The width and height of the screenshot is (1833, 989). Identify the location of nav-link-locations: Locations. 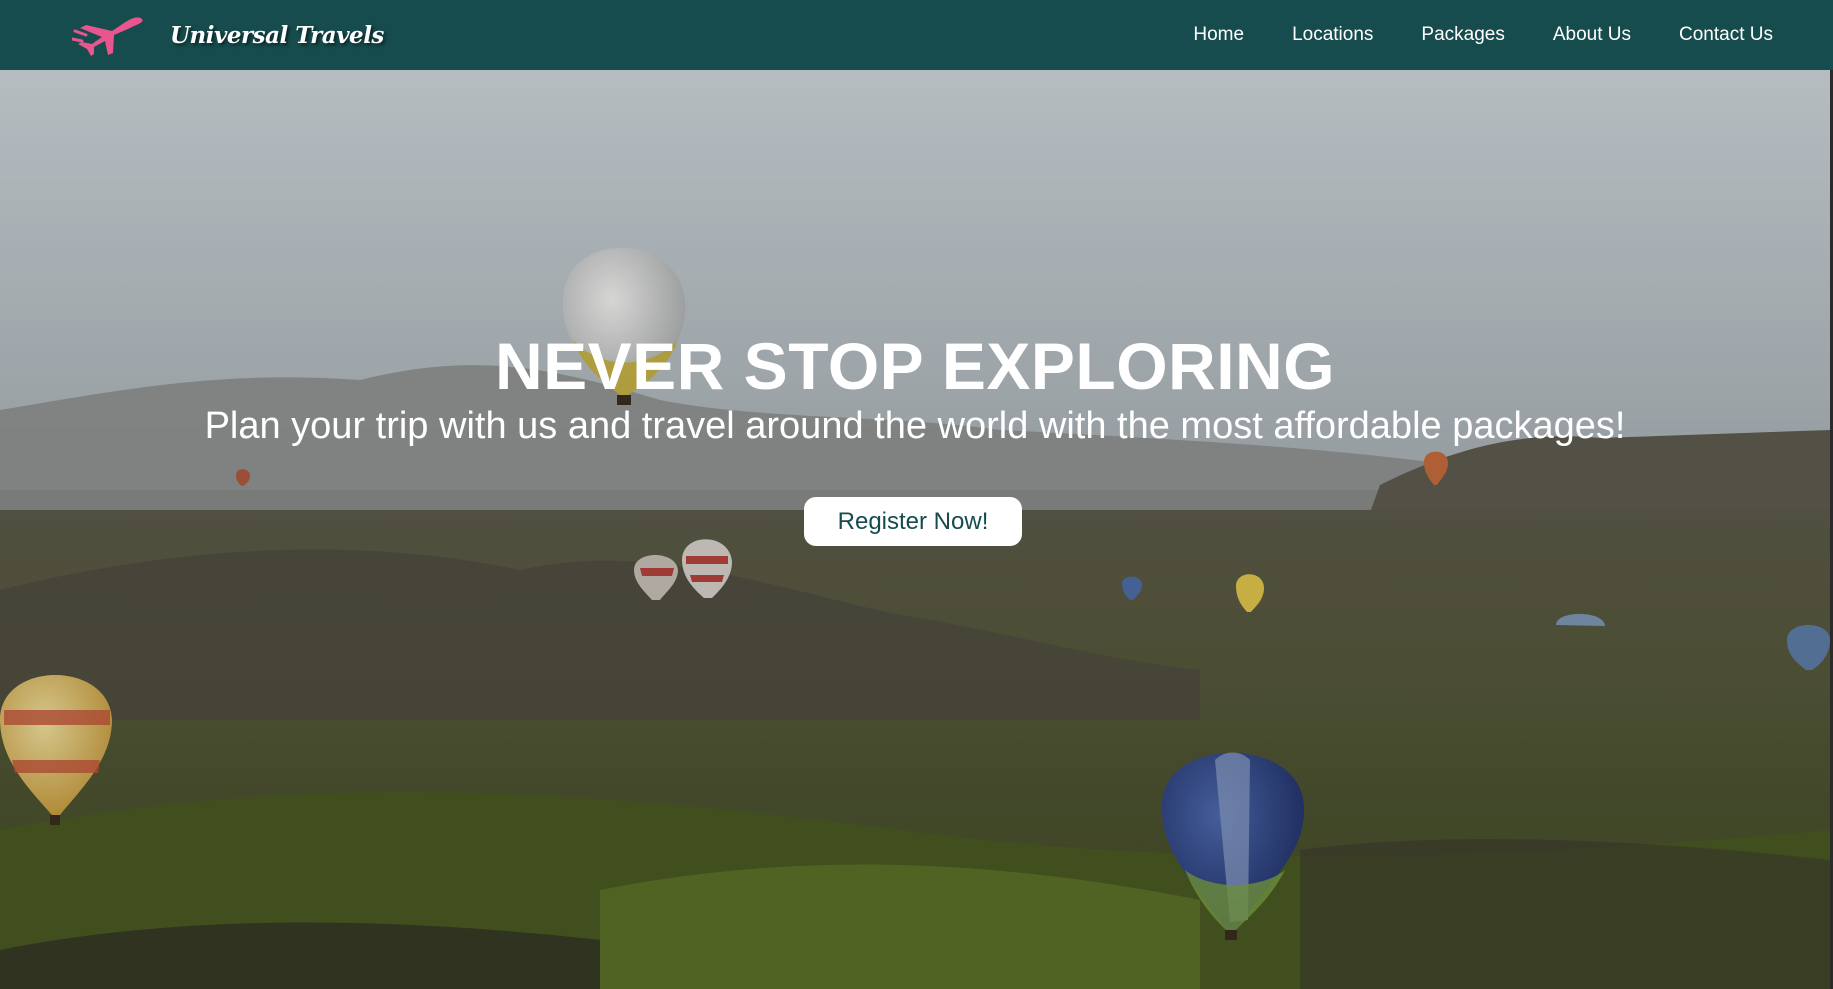
(1332, 35).